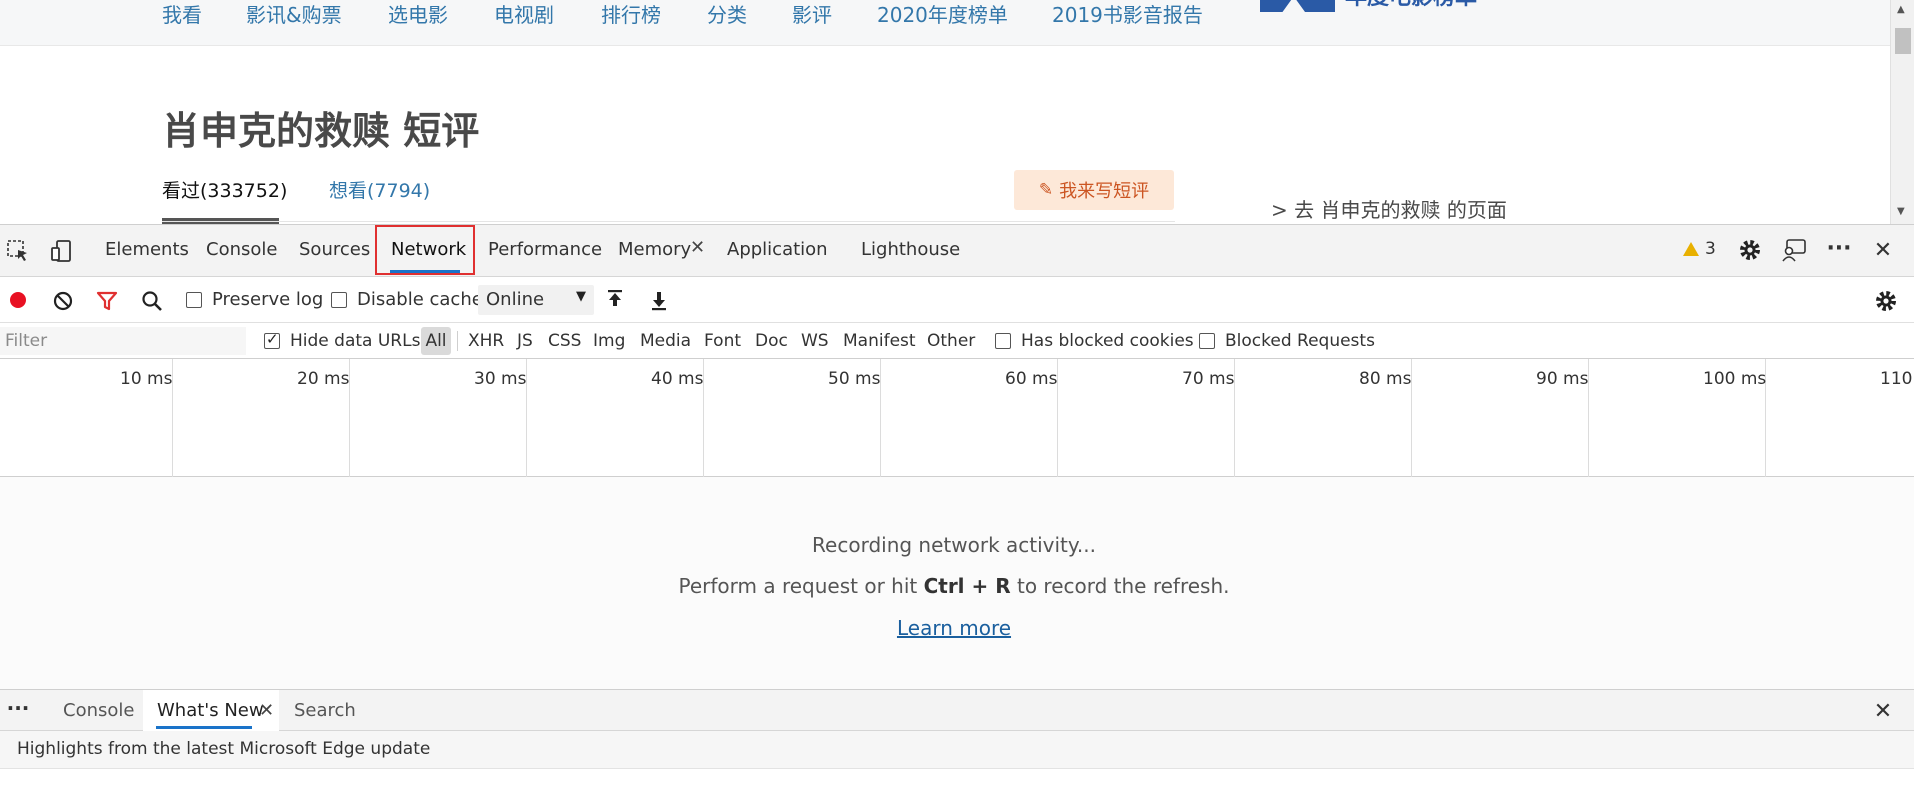 Image resolution: width=1914 pixels, height=796 pixels. What do you see at coordinates (697, 247) in the screenshot?
I see `close-memory-tab-icon: ✕` at bounding box center [697, 247].